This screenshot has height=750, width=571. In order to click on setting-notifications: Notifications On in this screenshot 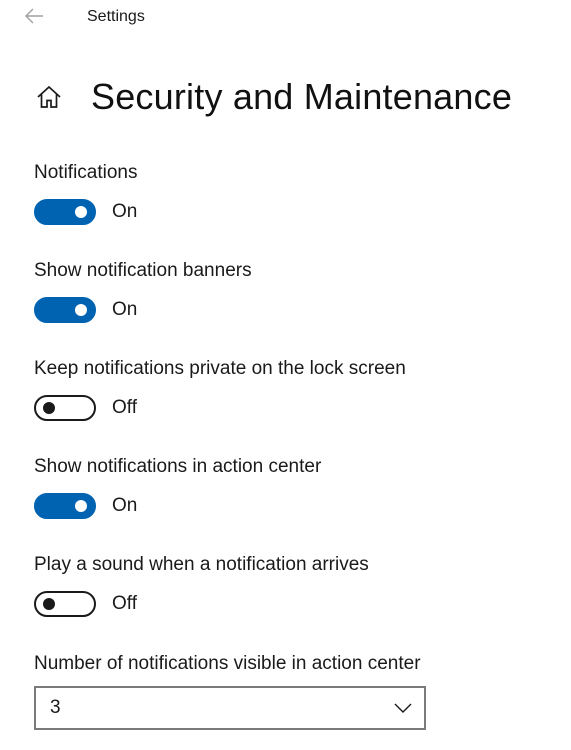, I will do `click(86, 193)`.